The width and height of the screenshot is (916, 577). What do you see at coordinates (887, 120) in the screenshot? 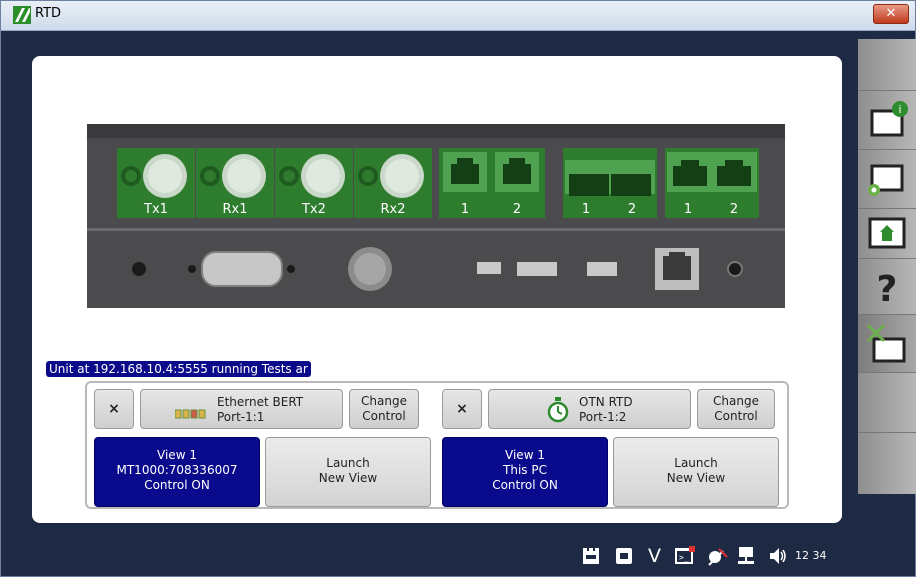
I see `info-folder-icon: i` at bounding box center [887, 120].